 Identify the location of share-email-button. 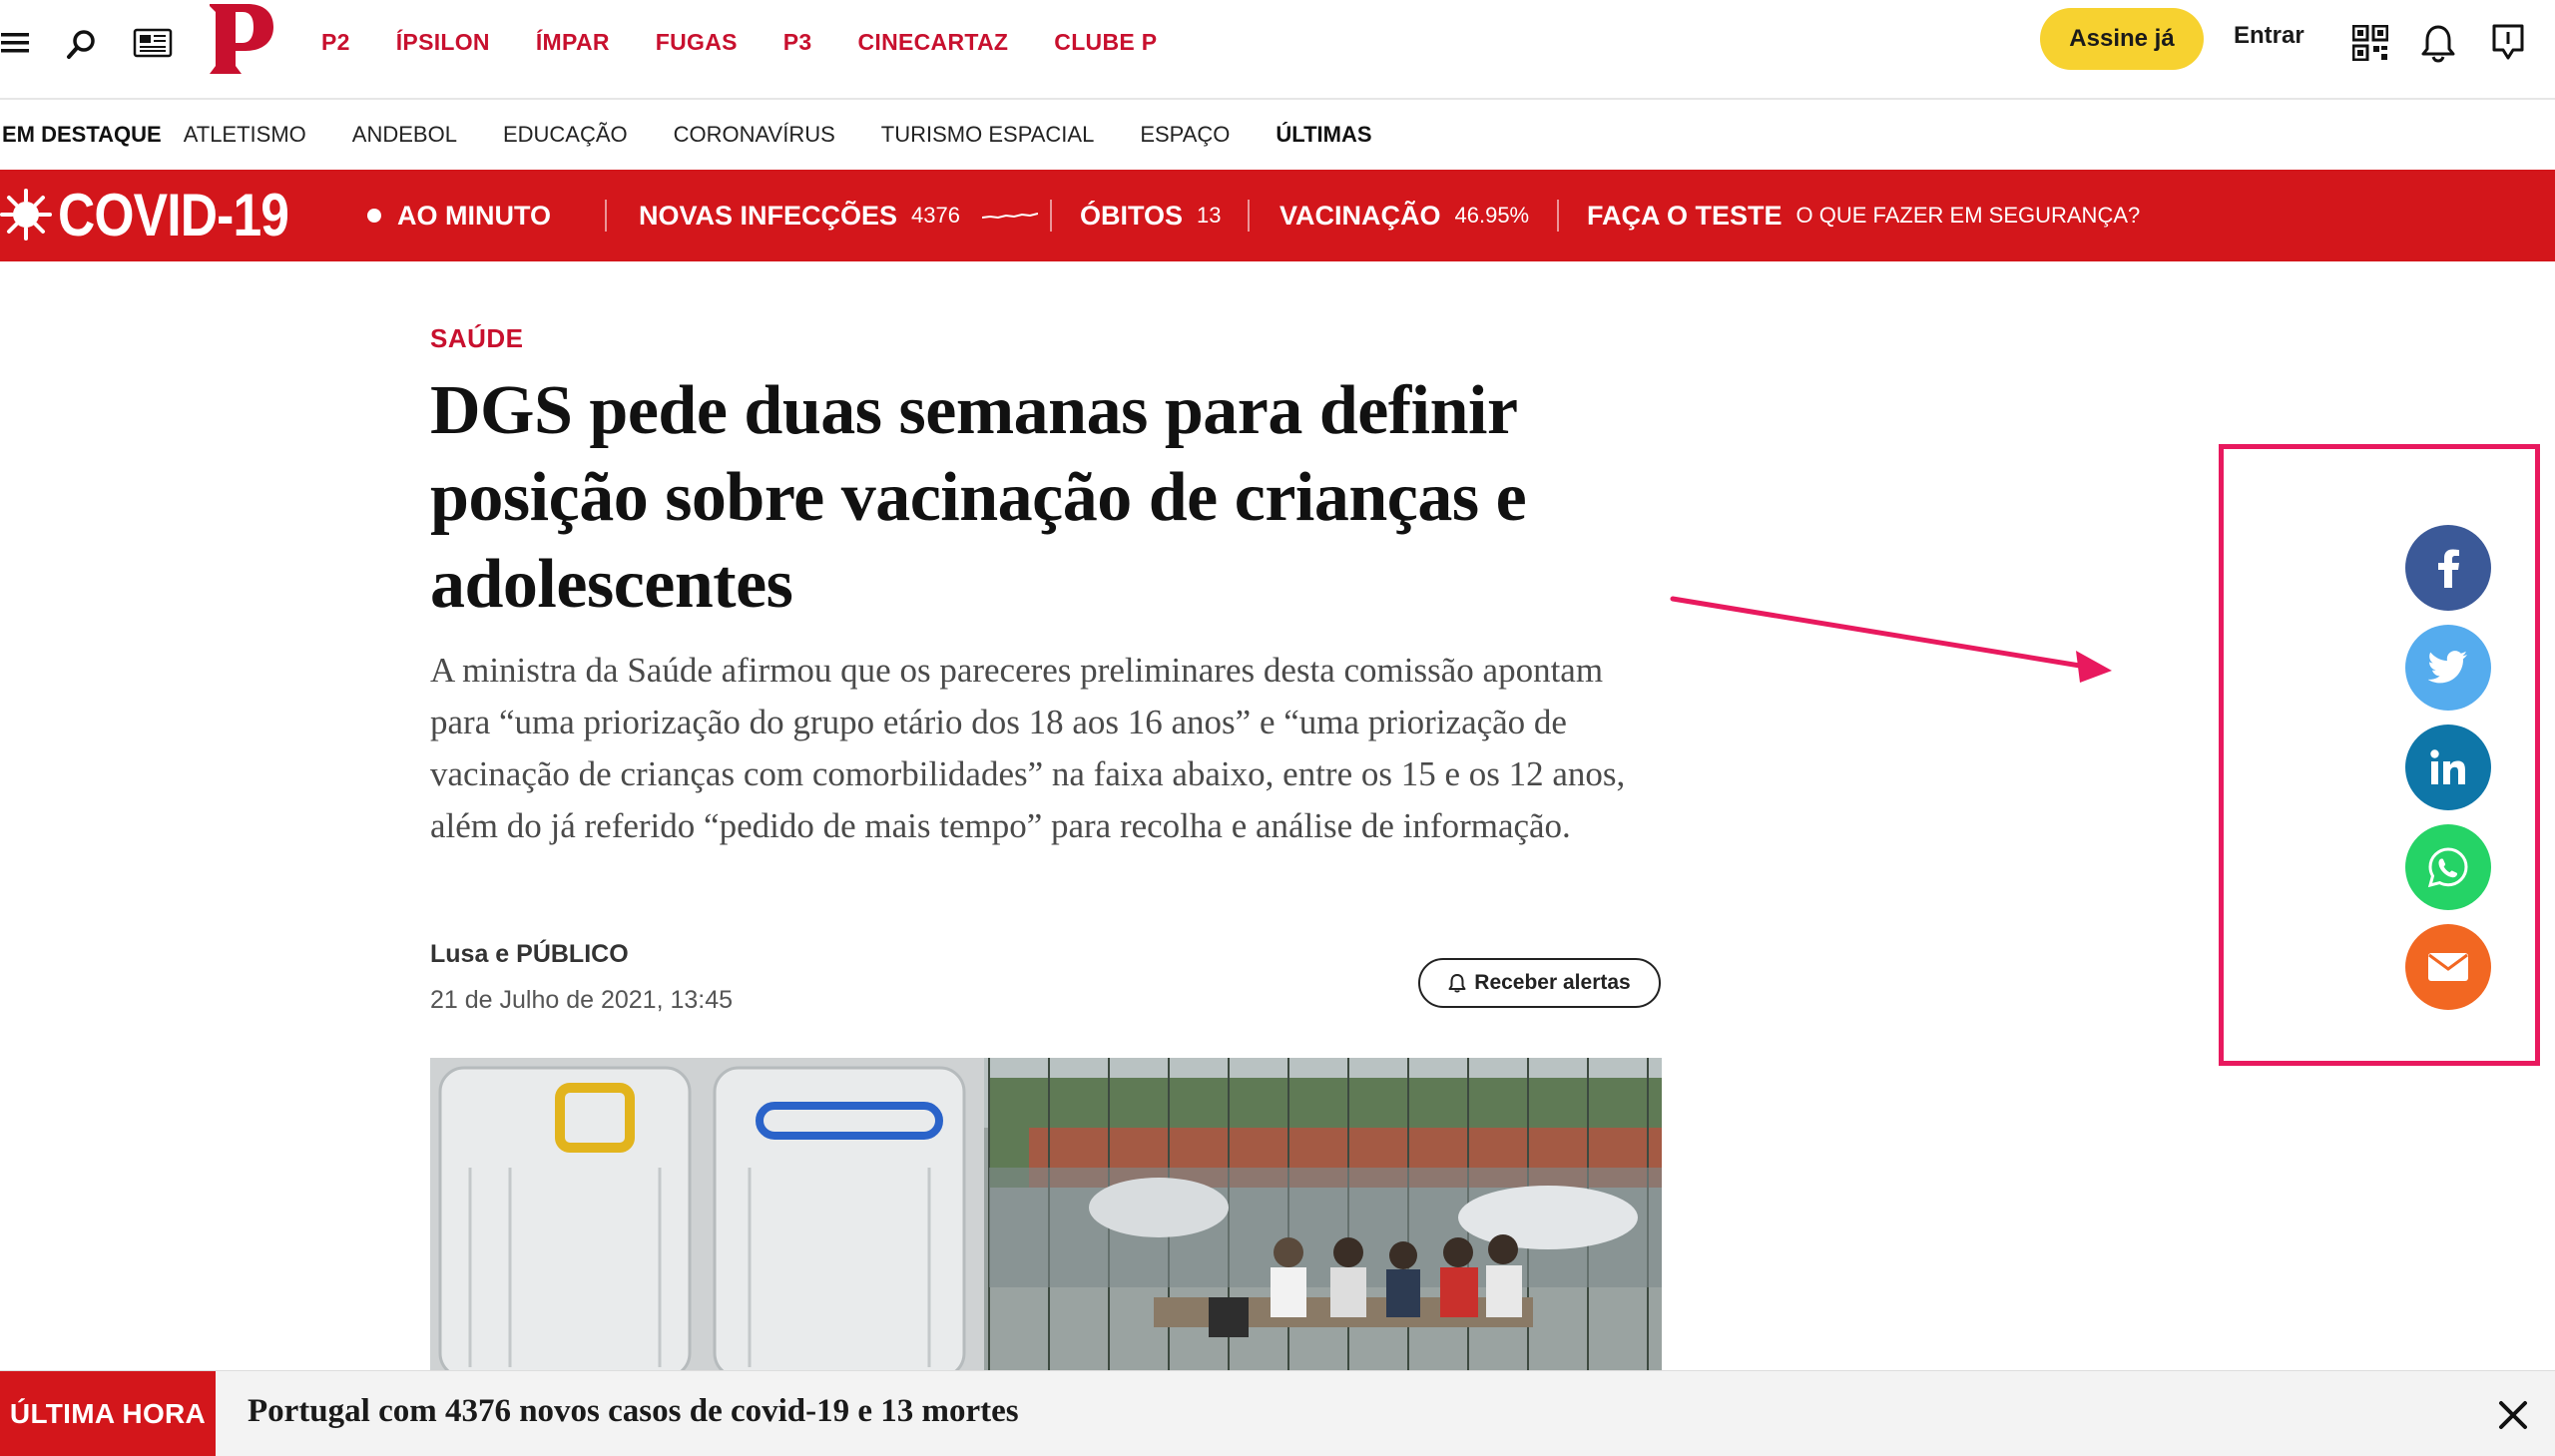
(2448, 967).